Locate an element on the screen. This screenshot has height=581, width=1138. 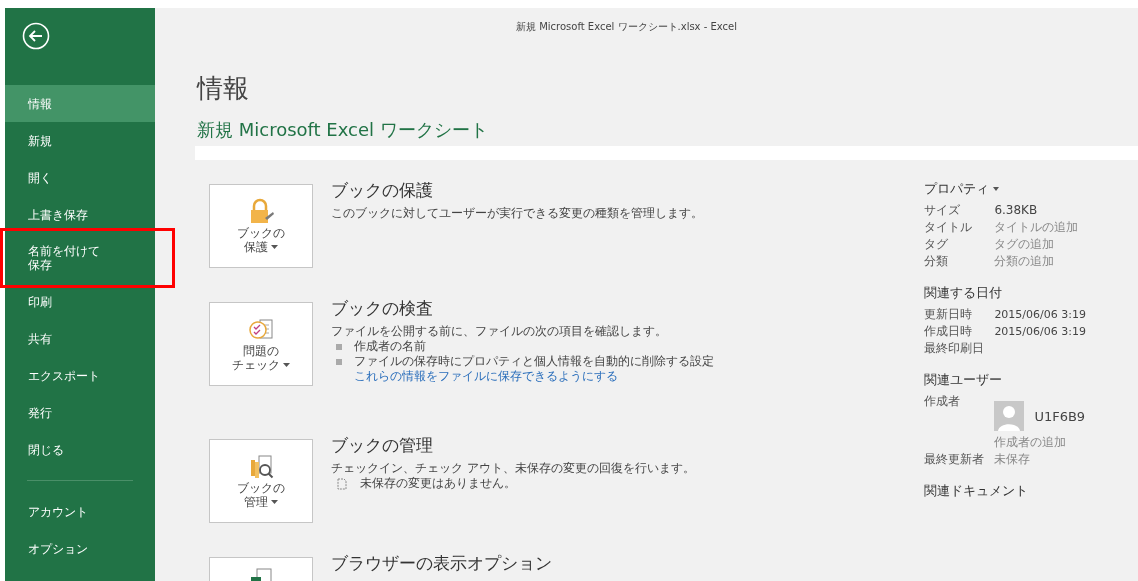
menu-item: 印刷 is located at coordinates (80, 301).